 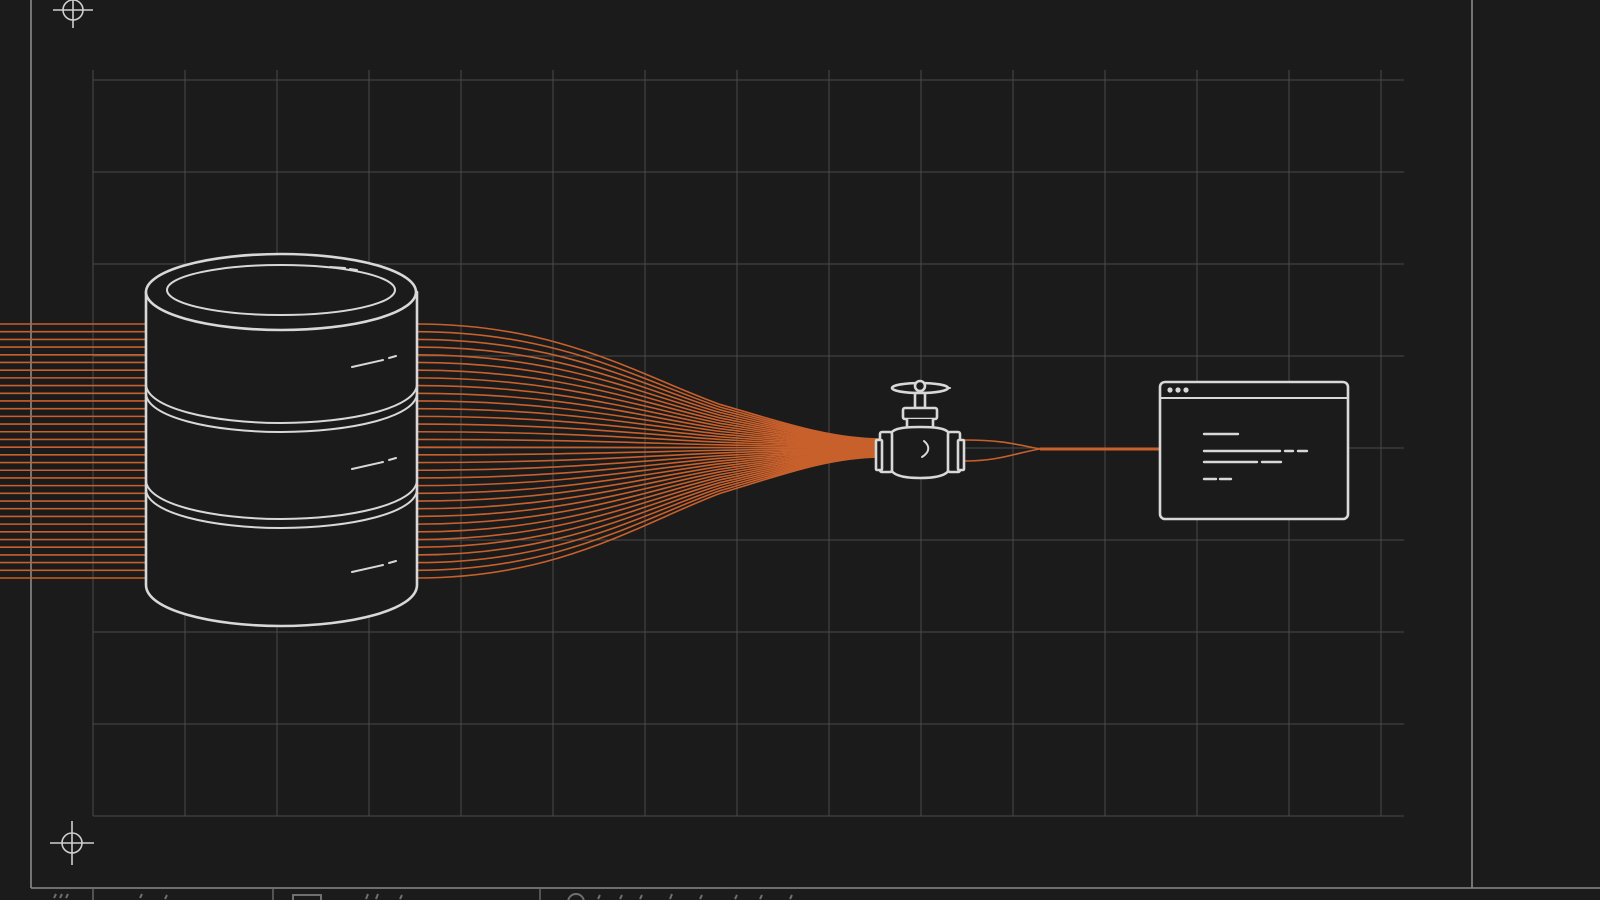 I want to click on bottom-toolbar, so click(x=815, y=893).